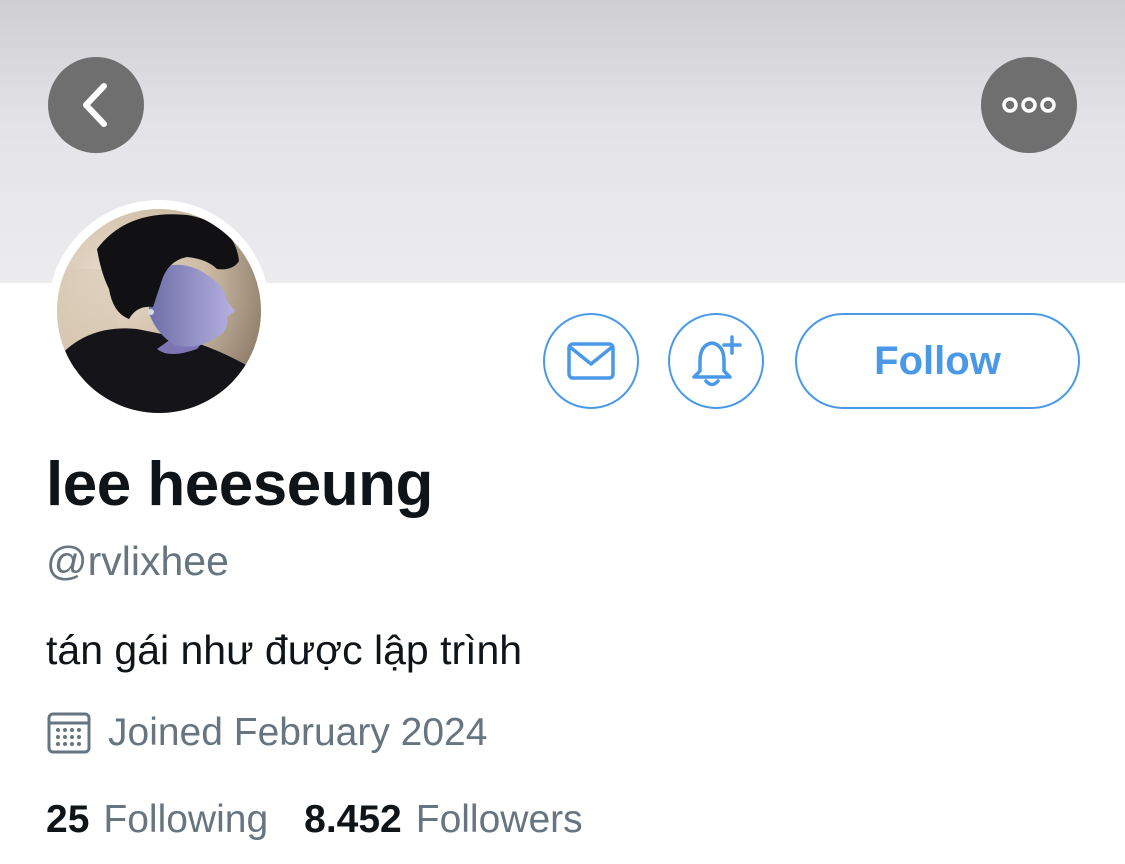 The height and width of the screenshot is (864, 1125). I want to click on following-link: 25 Following, so click(157, 820).